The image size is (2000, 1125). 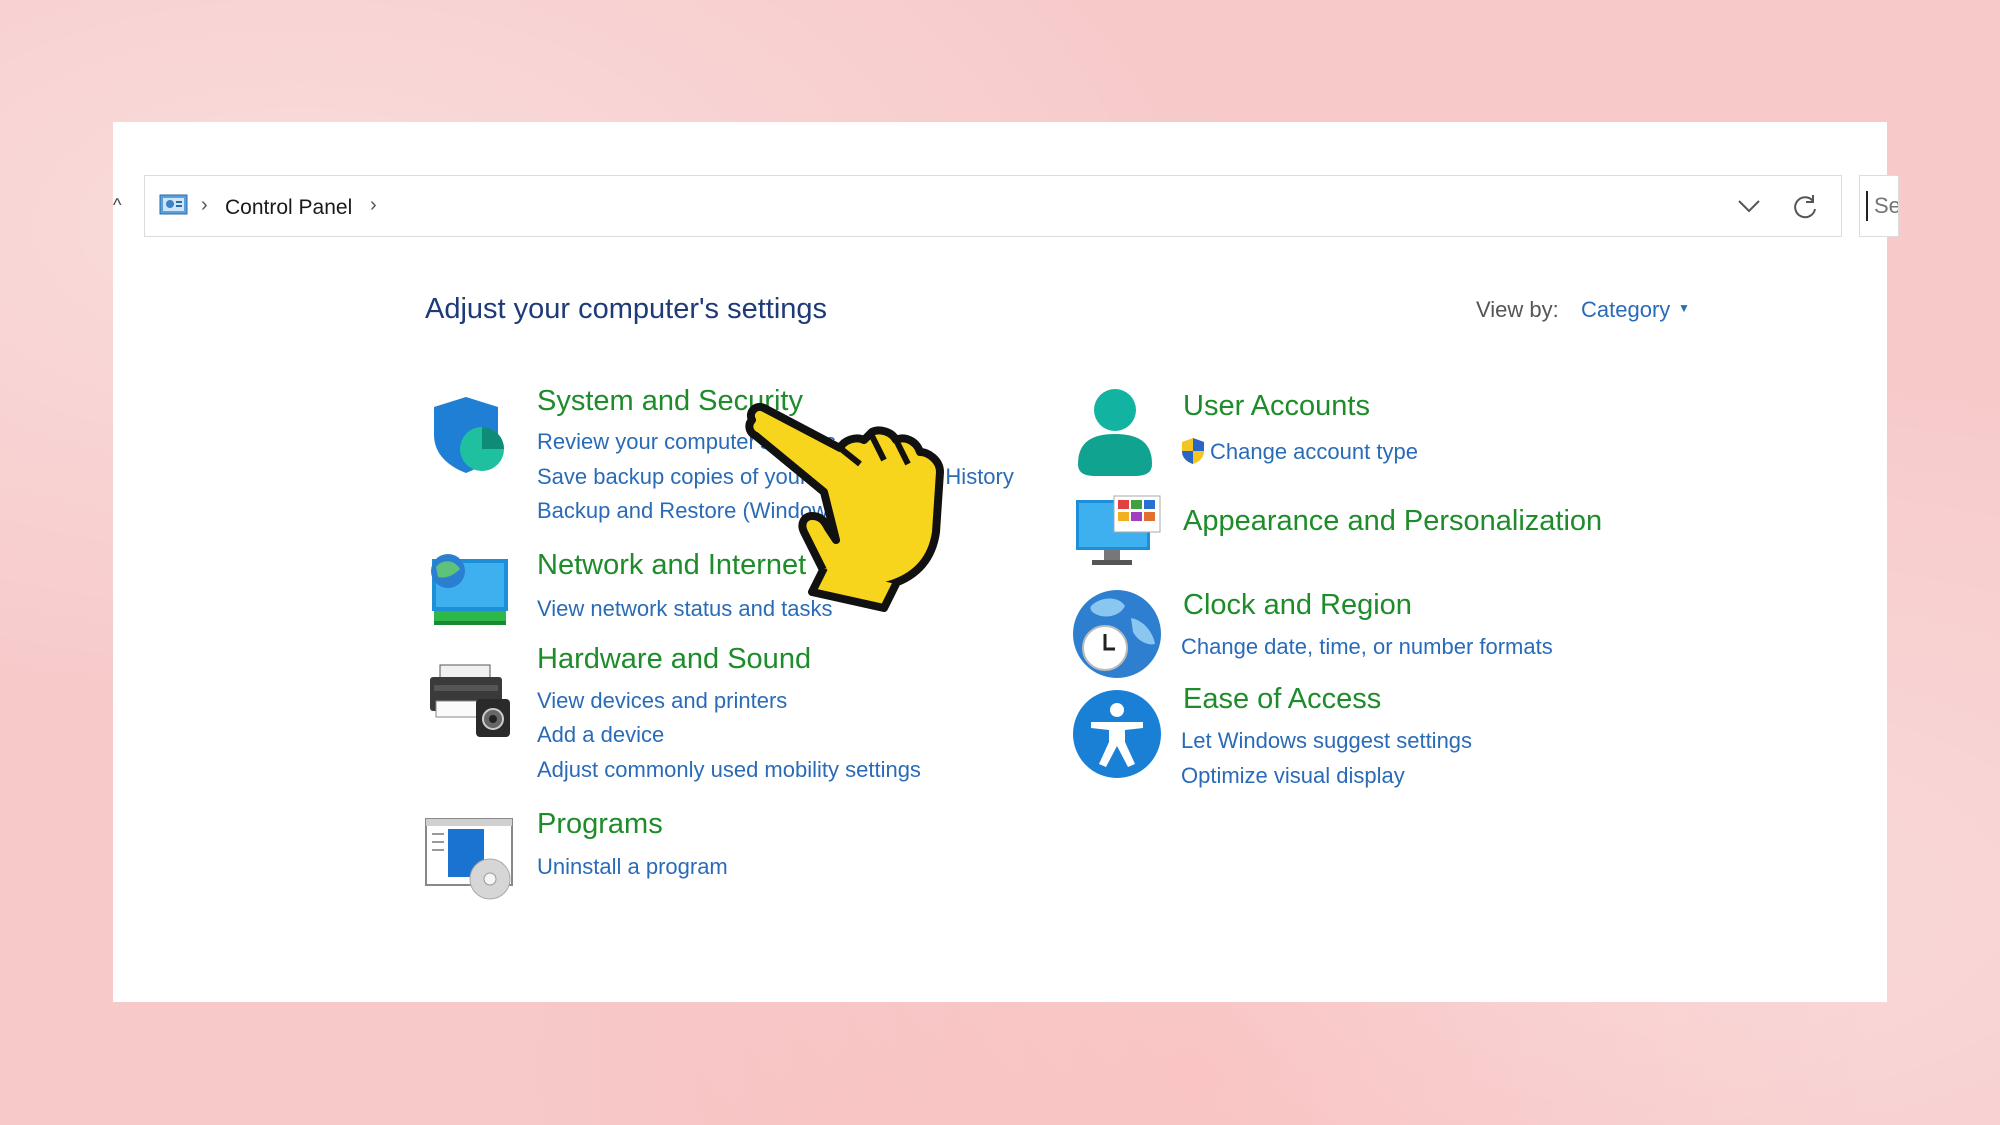 I want to click on link-add-device: Add a device, so click(x=600, y=735).